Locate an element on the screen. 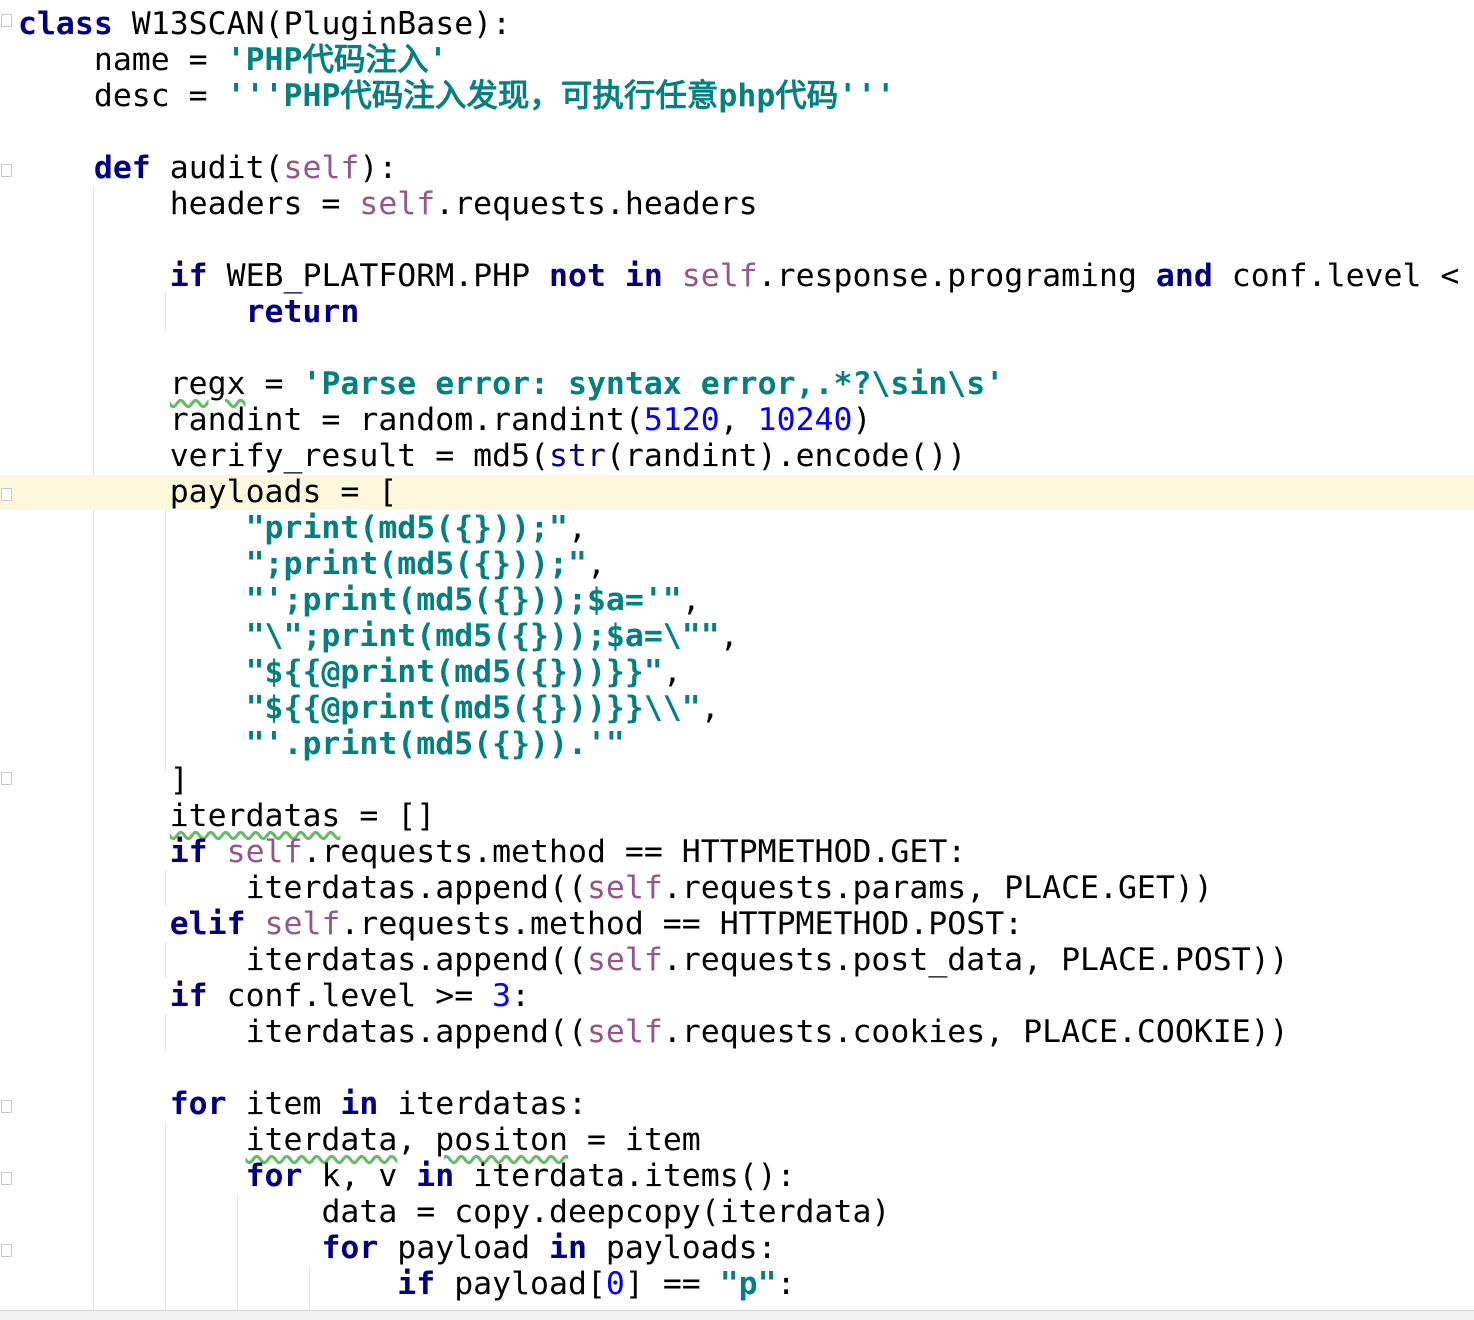 This screenshot has height=1320, width=1474. code-token: 10240 is located at coordinates (805, 420).